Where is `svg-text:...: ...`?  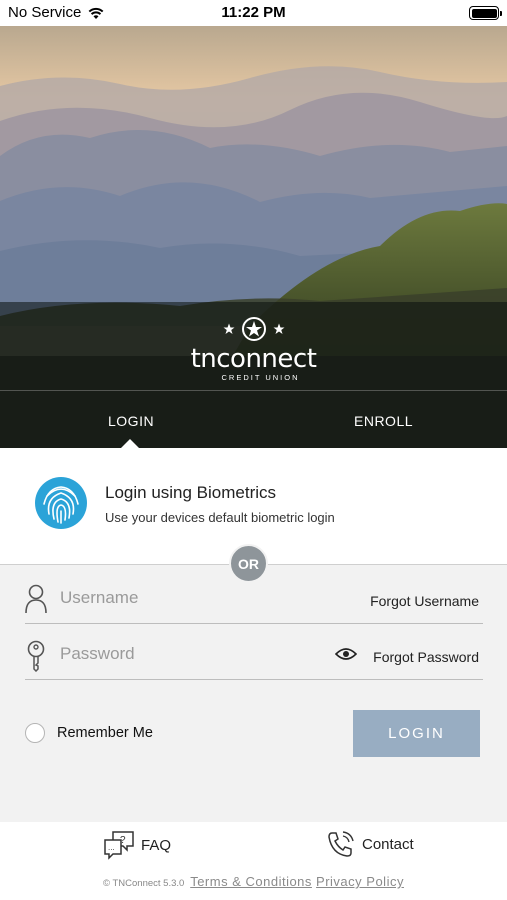 svg-text:...: ... is located at coordinates (111, 847).